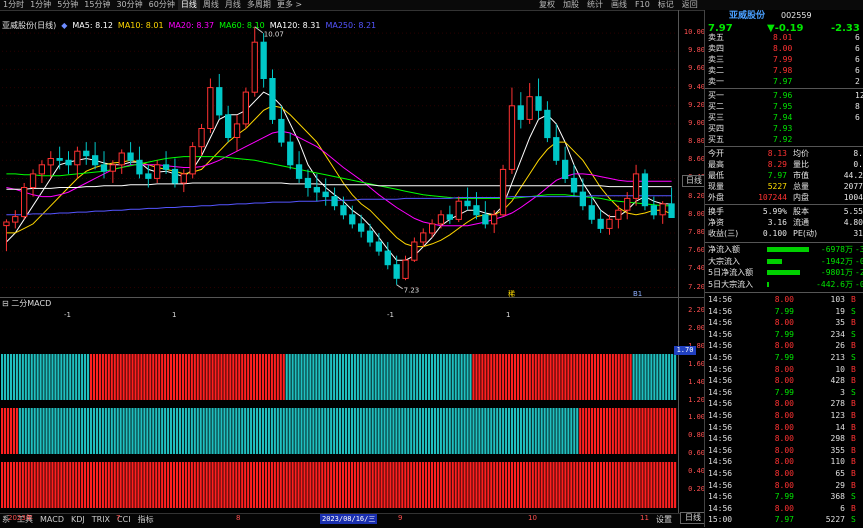  Describe the element at coordinates (619, 5) in the screenshot. I see `toolbar-button: 画线` at that location.